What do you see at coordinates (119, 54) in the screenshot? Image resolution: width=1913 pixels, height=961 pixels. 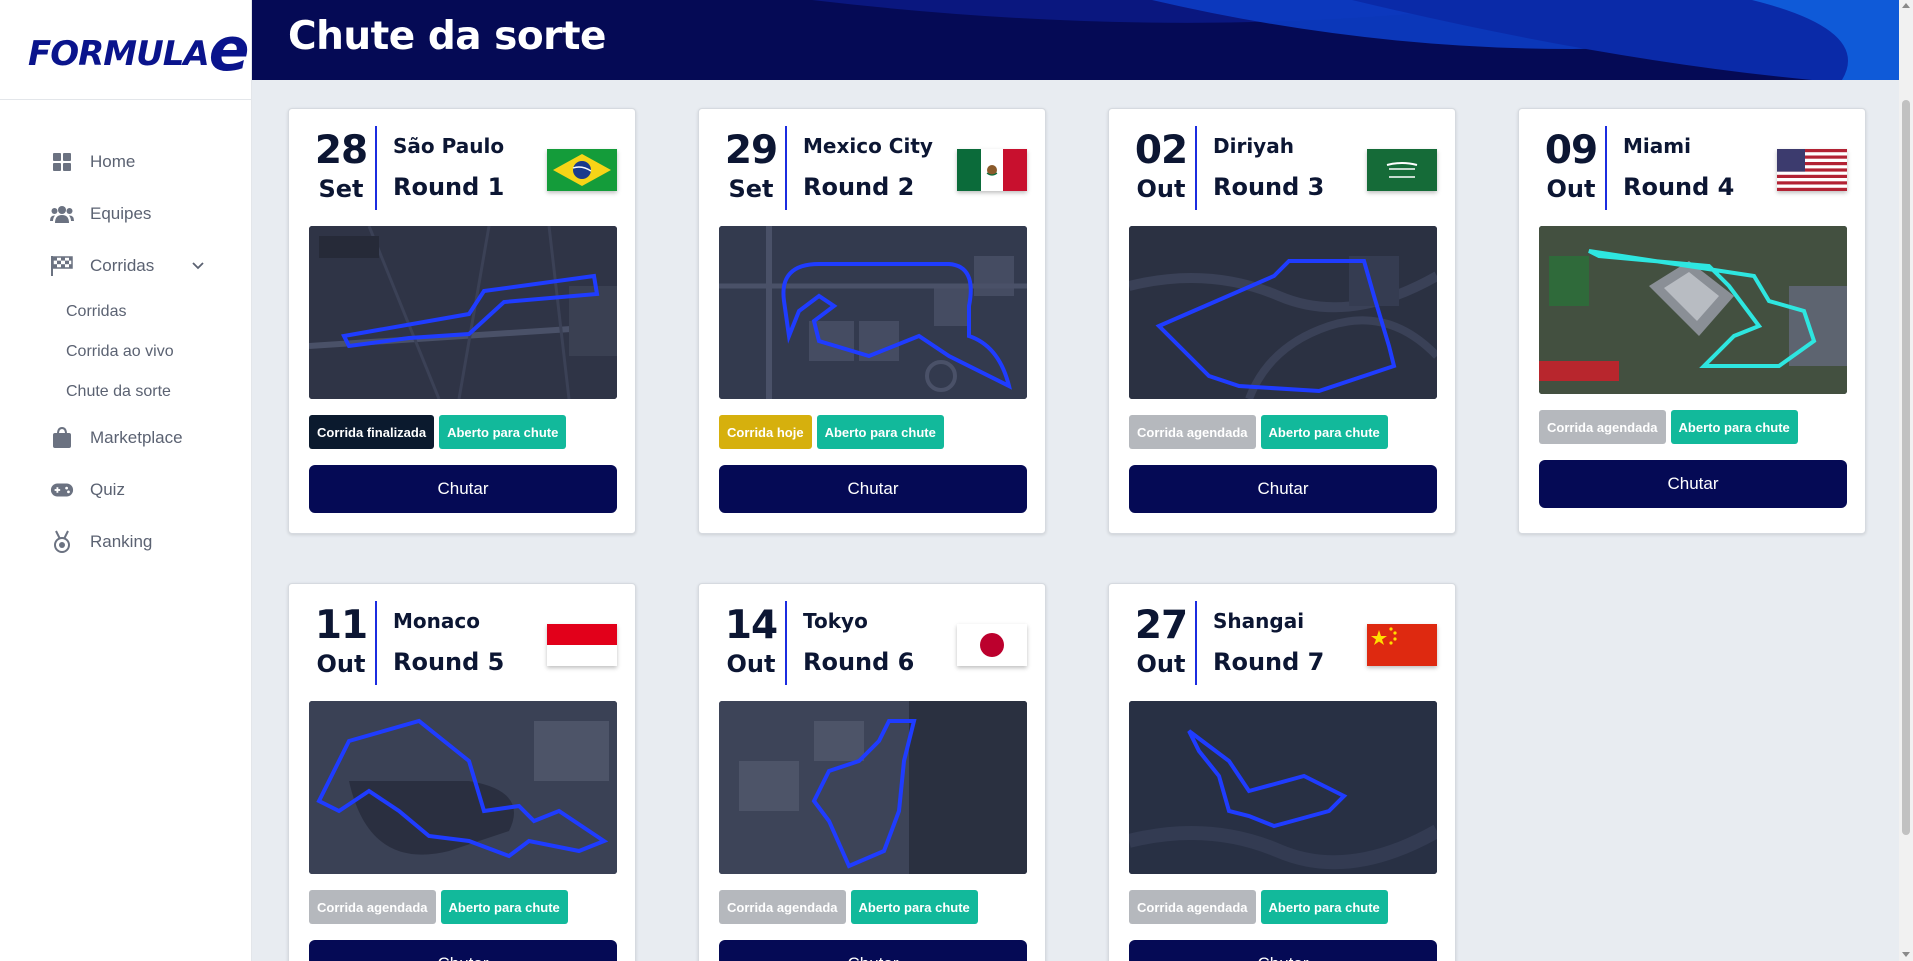 I see `logo-text: FORMULA` at bounding box center [119, 54].